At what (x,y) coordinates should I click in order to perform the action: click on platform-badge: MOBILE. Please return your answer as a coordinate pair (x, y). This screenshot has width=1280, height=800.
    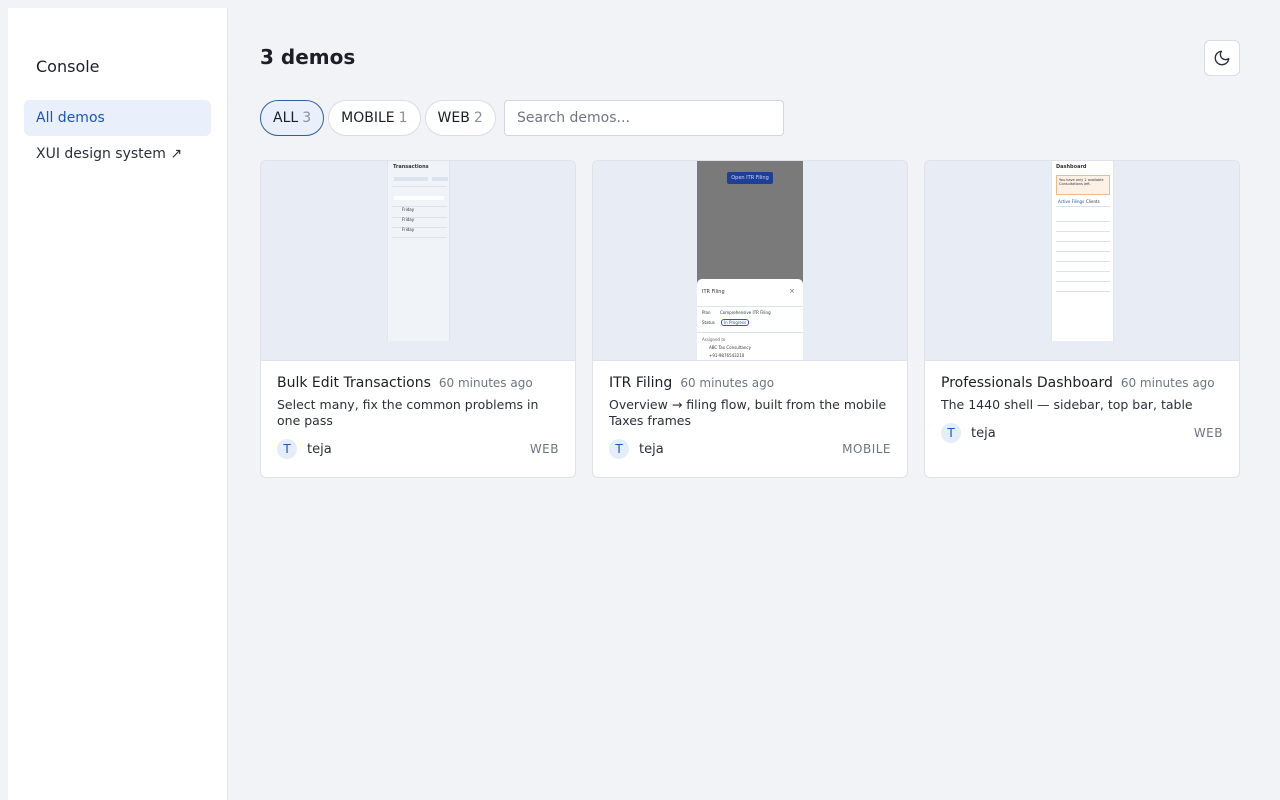
    Looking at the image, I should click on (866, 449).